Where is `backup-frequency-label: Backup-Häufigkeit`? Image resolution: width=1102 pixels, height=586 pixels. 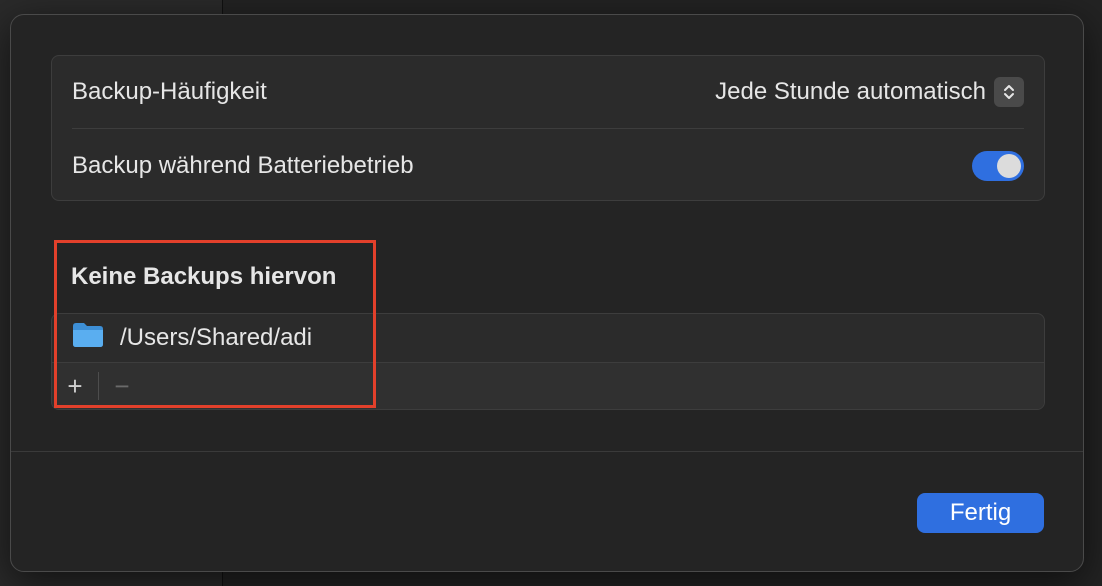 backup-frequency-label: Backup-Häufigkeit is located at coordinates (169, 91).